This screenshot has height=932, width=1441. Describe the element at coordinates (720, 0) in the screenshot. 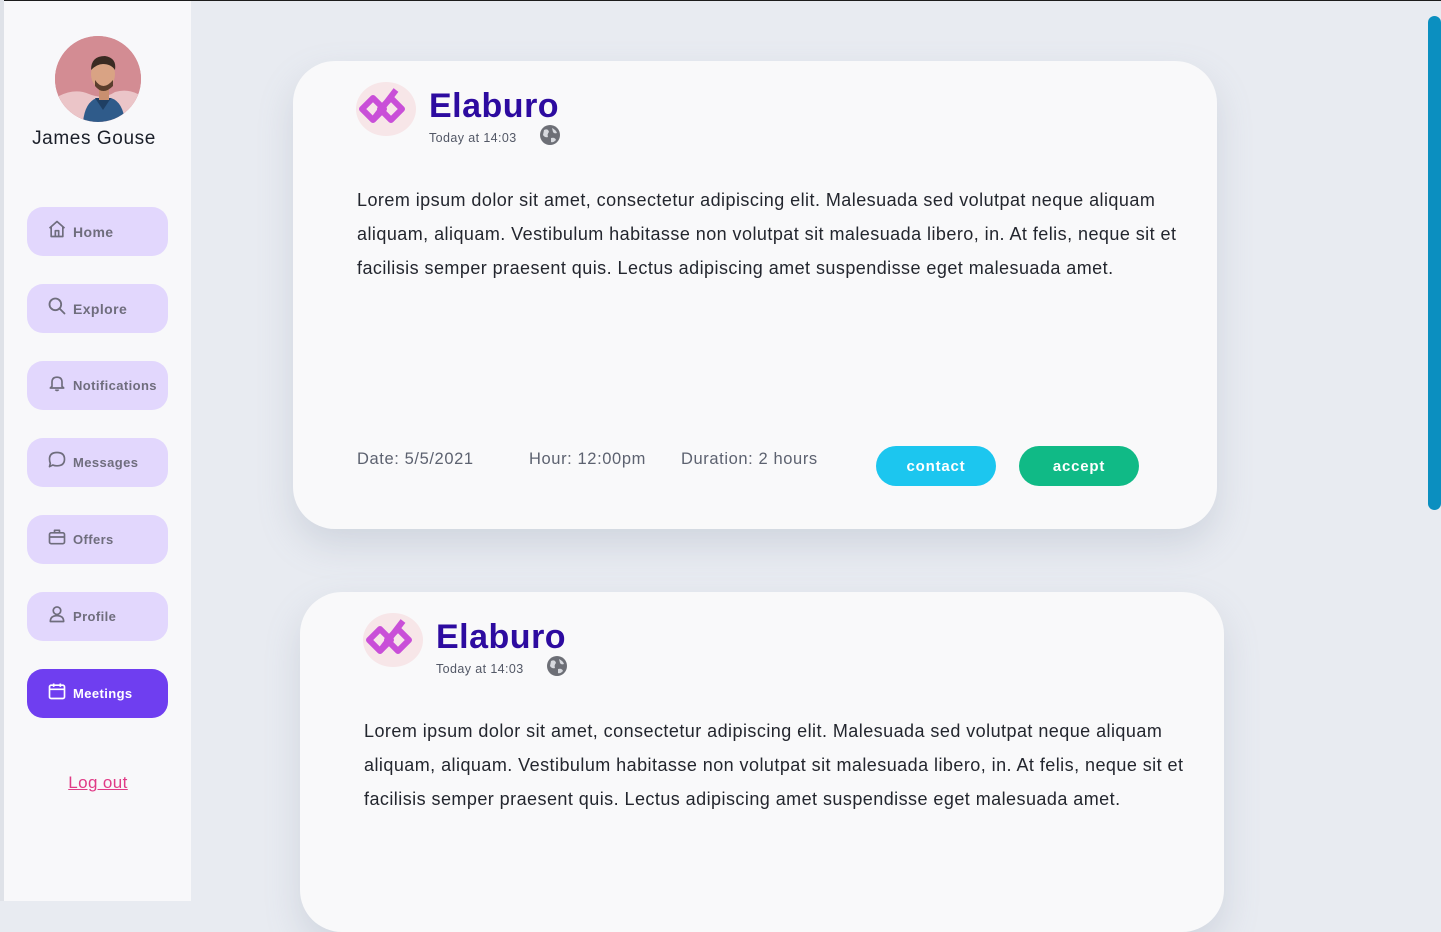

I see `window-top-border` at that location.